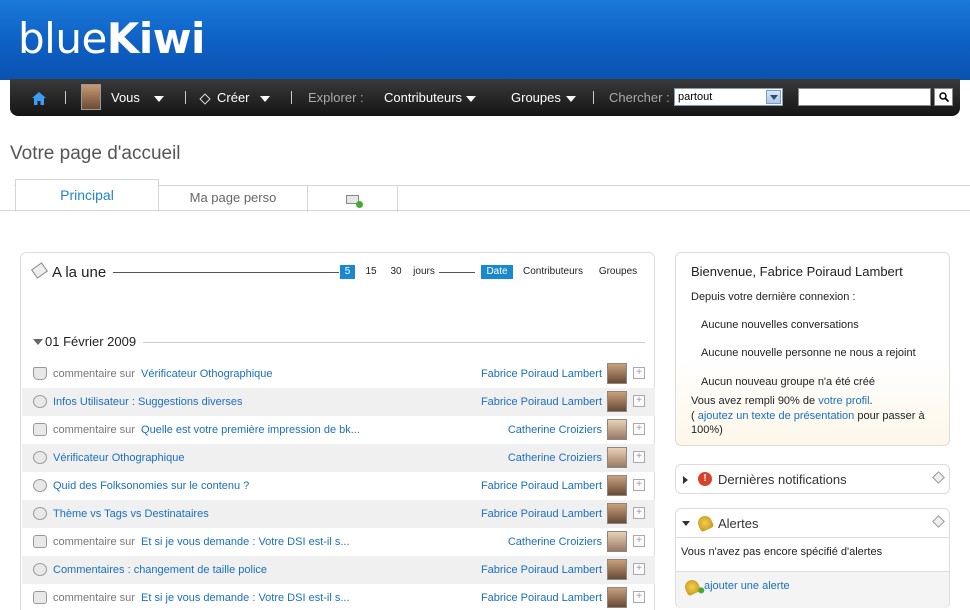 The width and height of the screenshot is (970, 610). Describe the element at coordinates (39, 270) in the screenshot. I see `tag-icon` at that location.